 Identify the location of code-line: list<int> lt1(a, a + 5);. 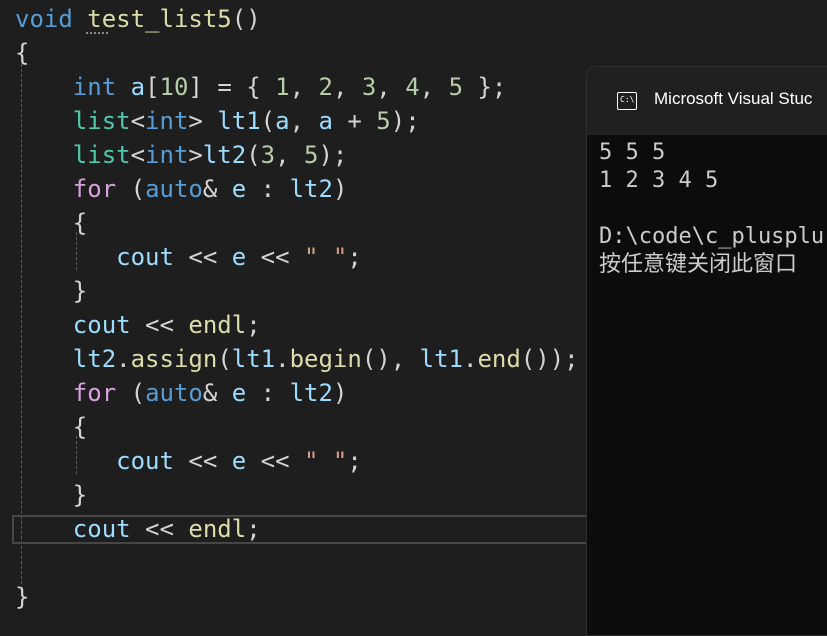
(217, 121).